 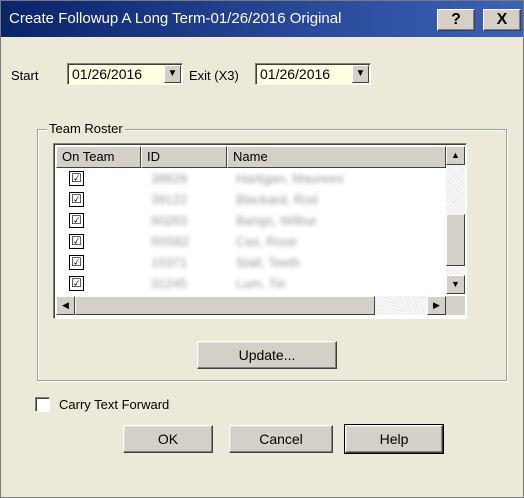 What do you see at coordinates (170, 241) in the screenshot?
I see `row-id: R0582` at bounding box center [170, 241].